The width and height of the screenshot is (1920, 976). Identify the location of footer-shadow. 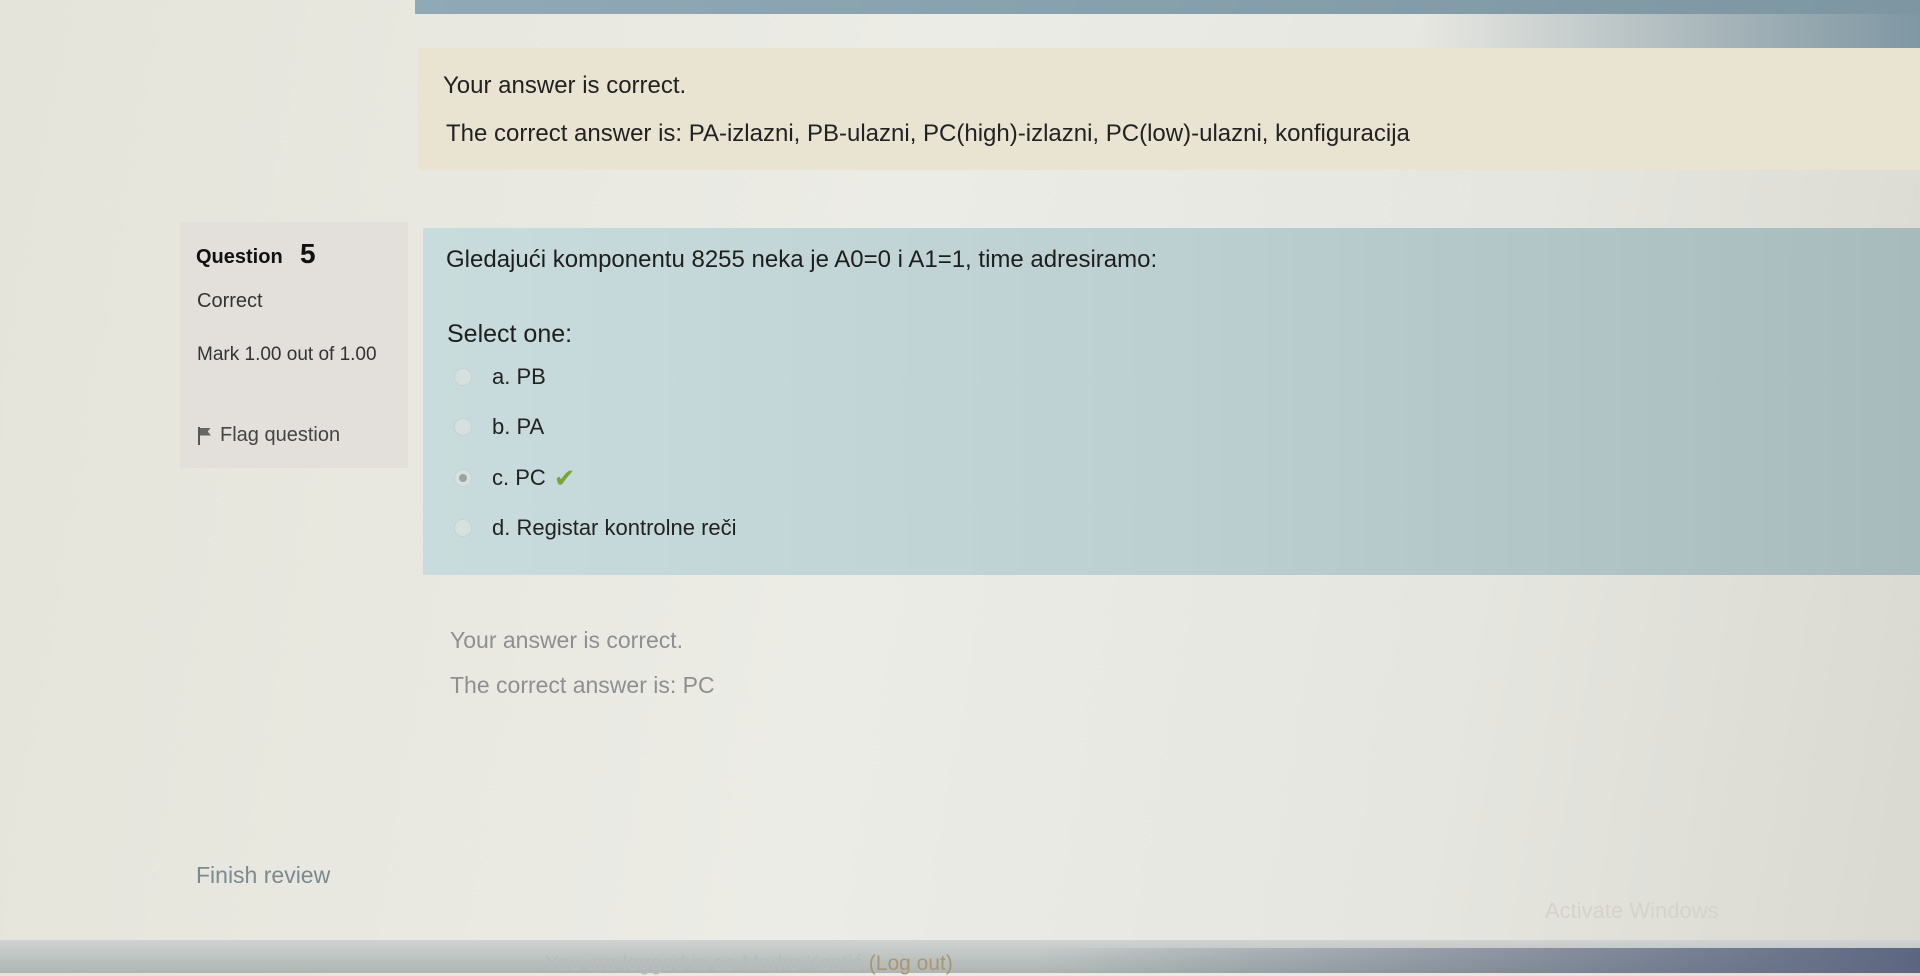
(1480, 960).